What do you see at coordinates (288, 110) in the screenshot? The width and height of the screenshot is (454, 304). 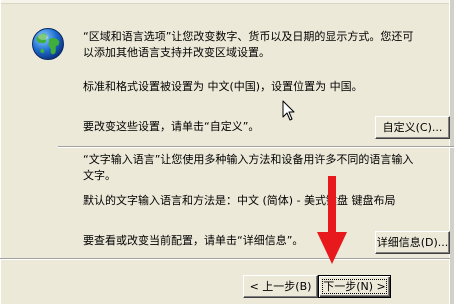 I see `mouse-cursor-icon` at bounding box center [288, 110].